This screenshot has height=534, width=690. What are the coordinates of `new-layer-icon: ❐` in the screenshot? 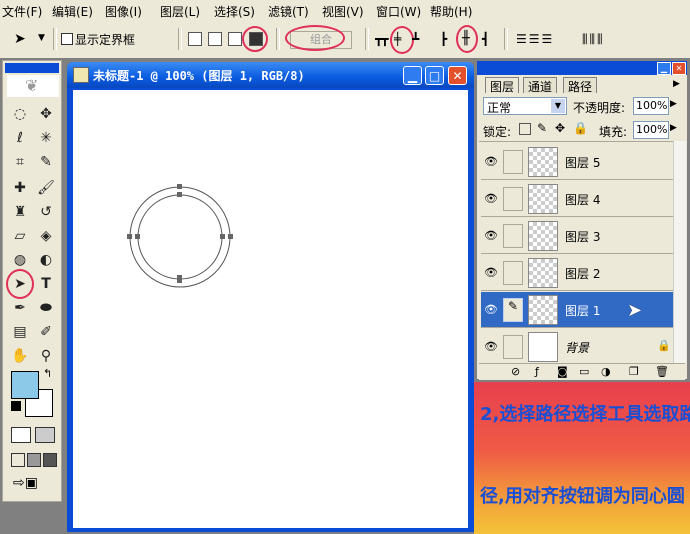 It's located at (634, 371).